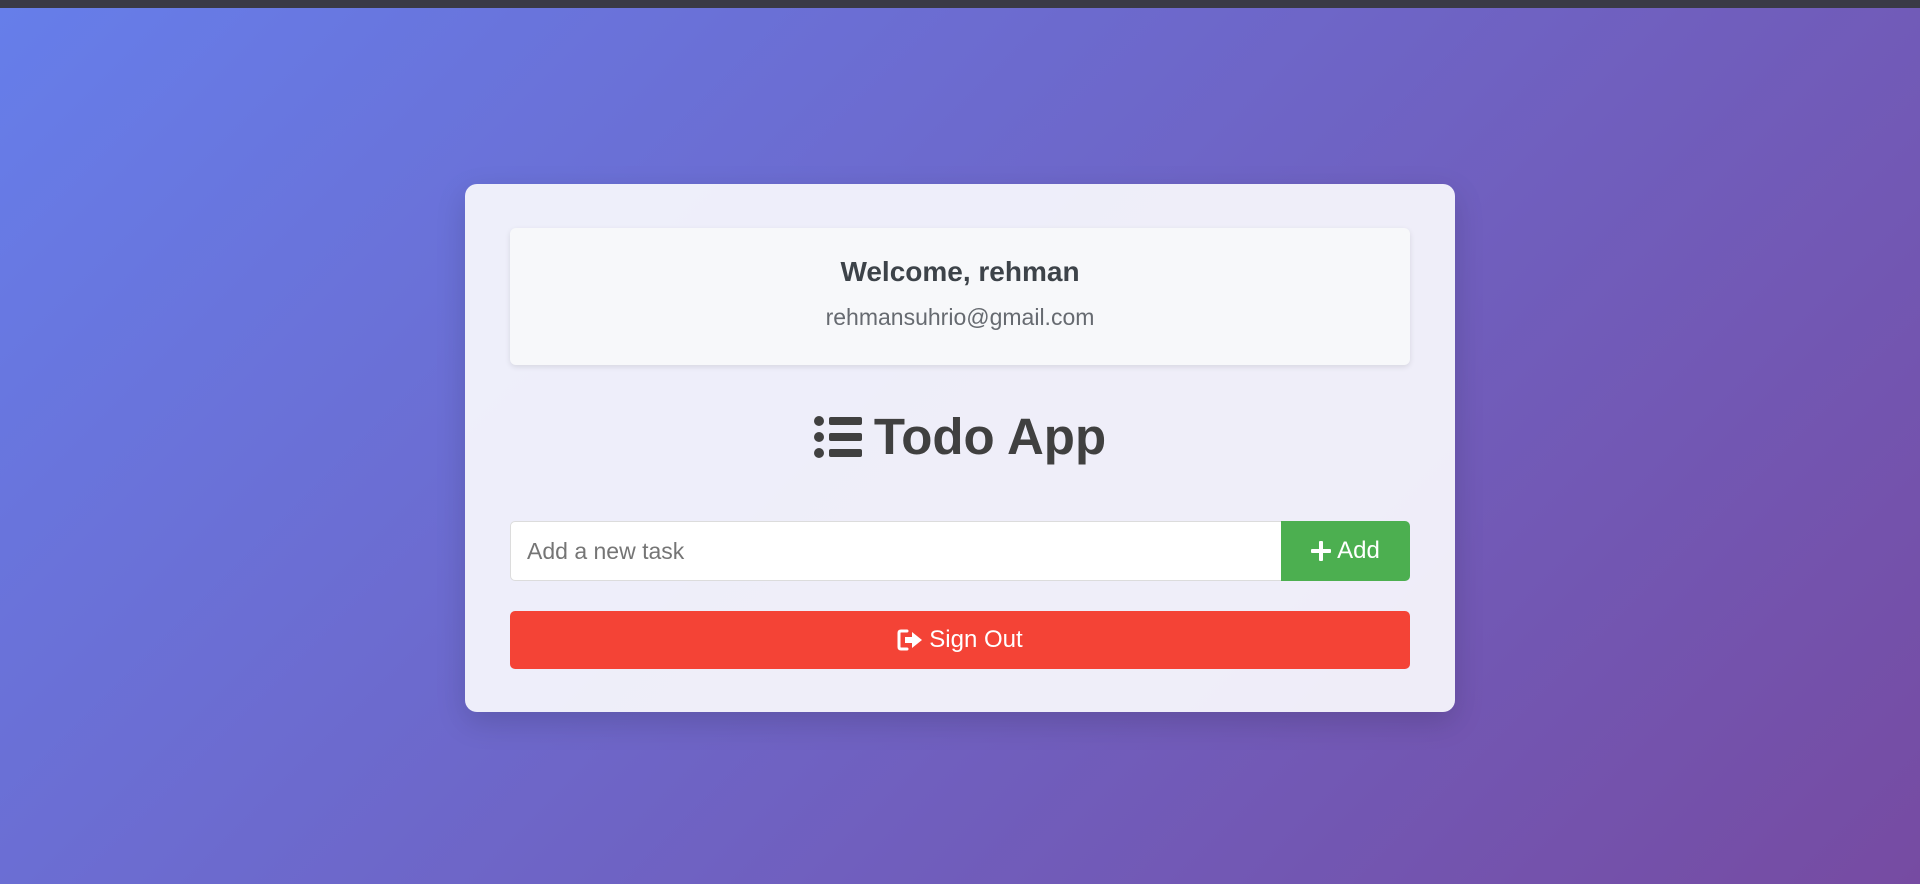 This screenshot has width=1920, height=884. I want to click on sign-out-label: Sign Out, so click(976, 639).